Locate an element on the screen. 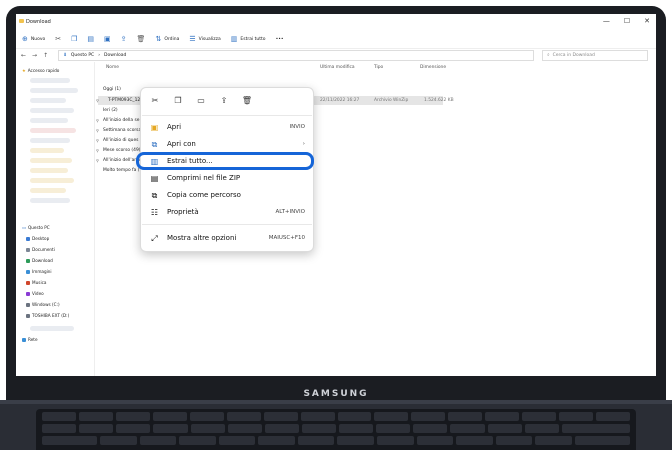  path-root: Questo PC is located at coordinates (82, 55).